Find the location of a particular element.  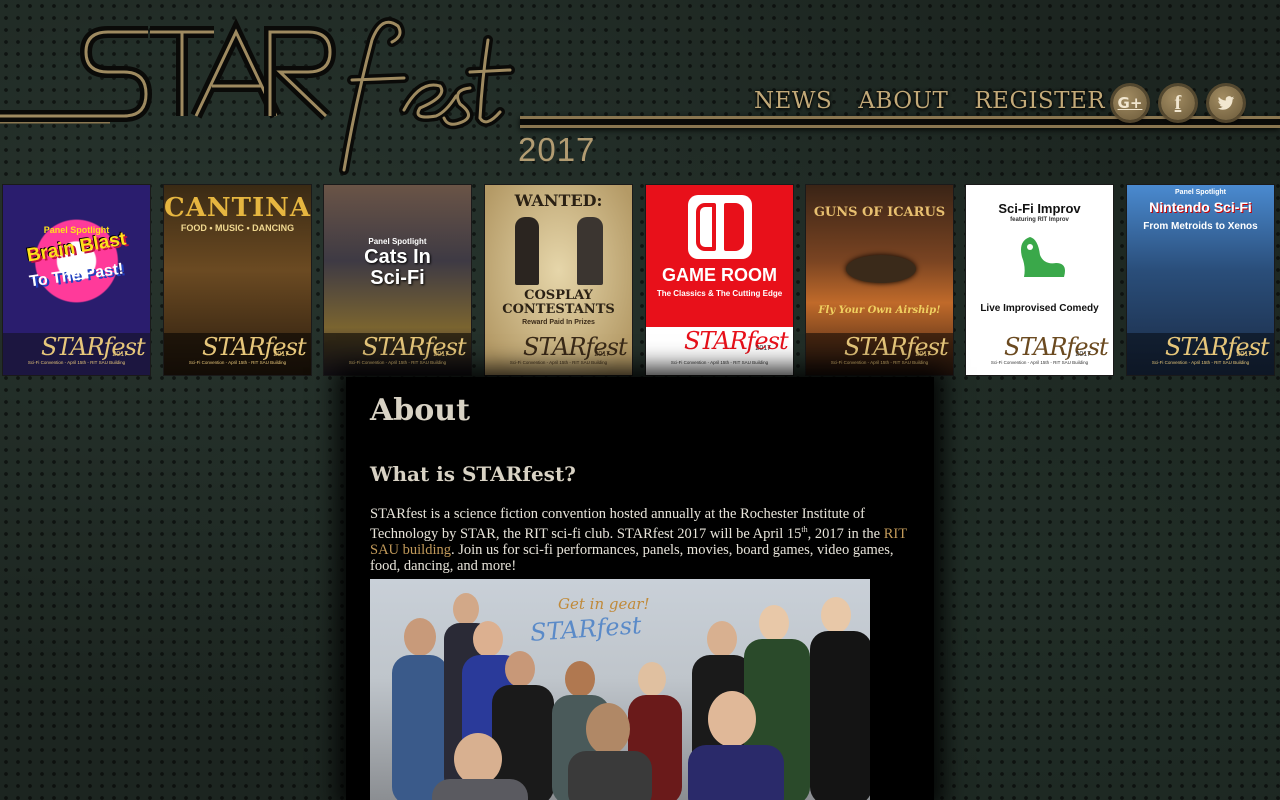

starfest-logo: 2017 is located at coordinates (310, 90).